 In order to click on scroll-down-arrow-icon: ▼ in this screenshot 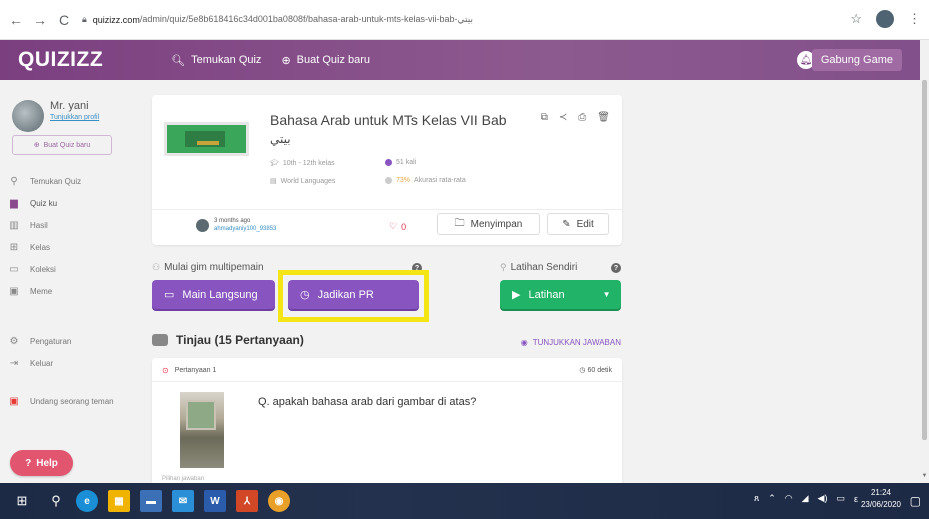, I will do `click(924, 476)`.